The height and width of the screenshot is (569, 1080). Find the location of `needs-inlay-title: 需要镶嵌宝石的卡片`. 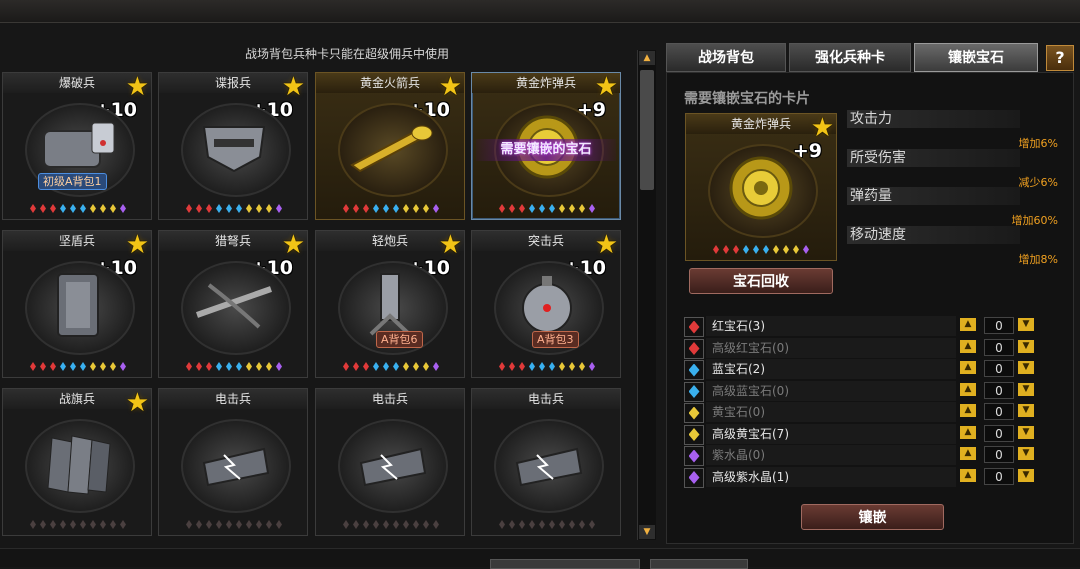

needs-inlay-title: 需要镶嵌宝石的卡片 is located at coordinates (747, 99).